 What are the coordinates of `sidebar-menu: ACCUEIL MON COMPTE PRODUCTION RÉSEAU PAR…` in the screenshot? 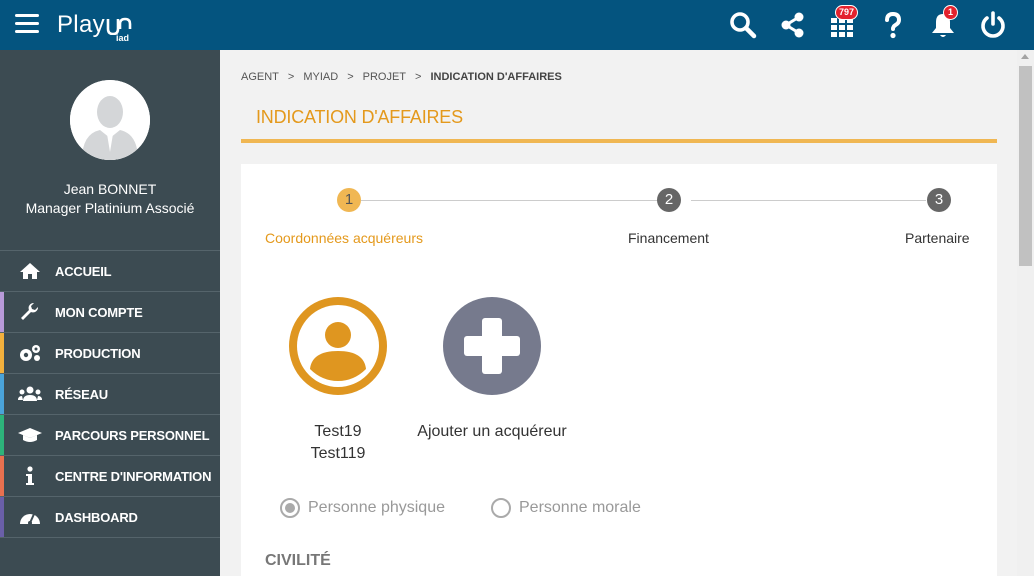 It's located at (110, 394).